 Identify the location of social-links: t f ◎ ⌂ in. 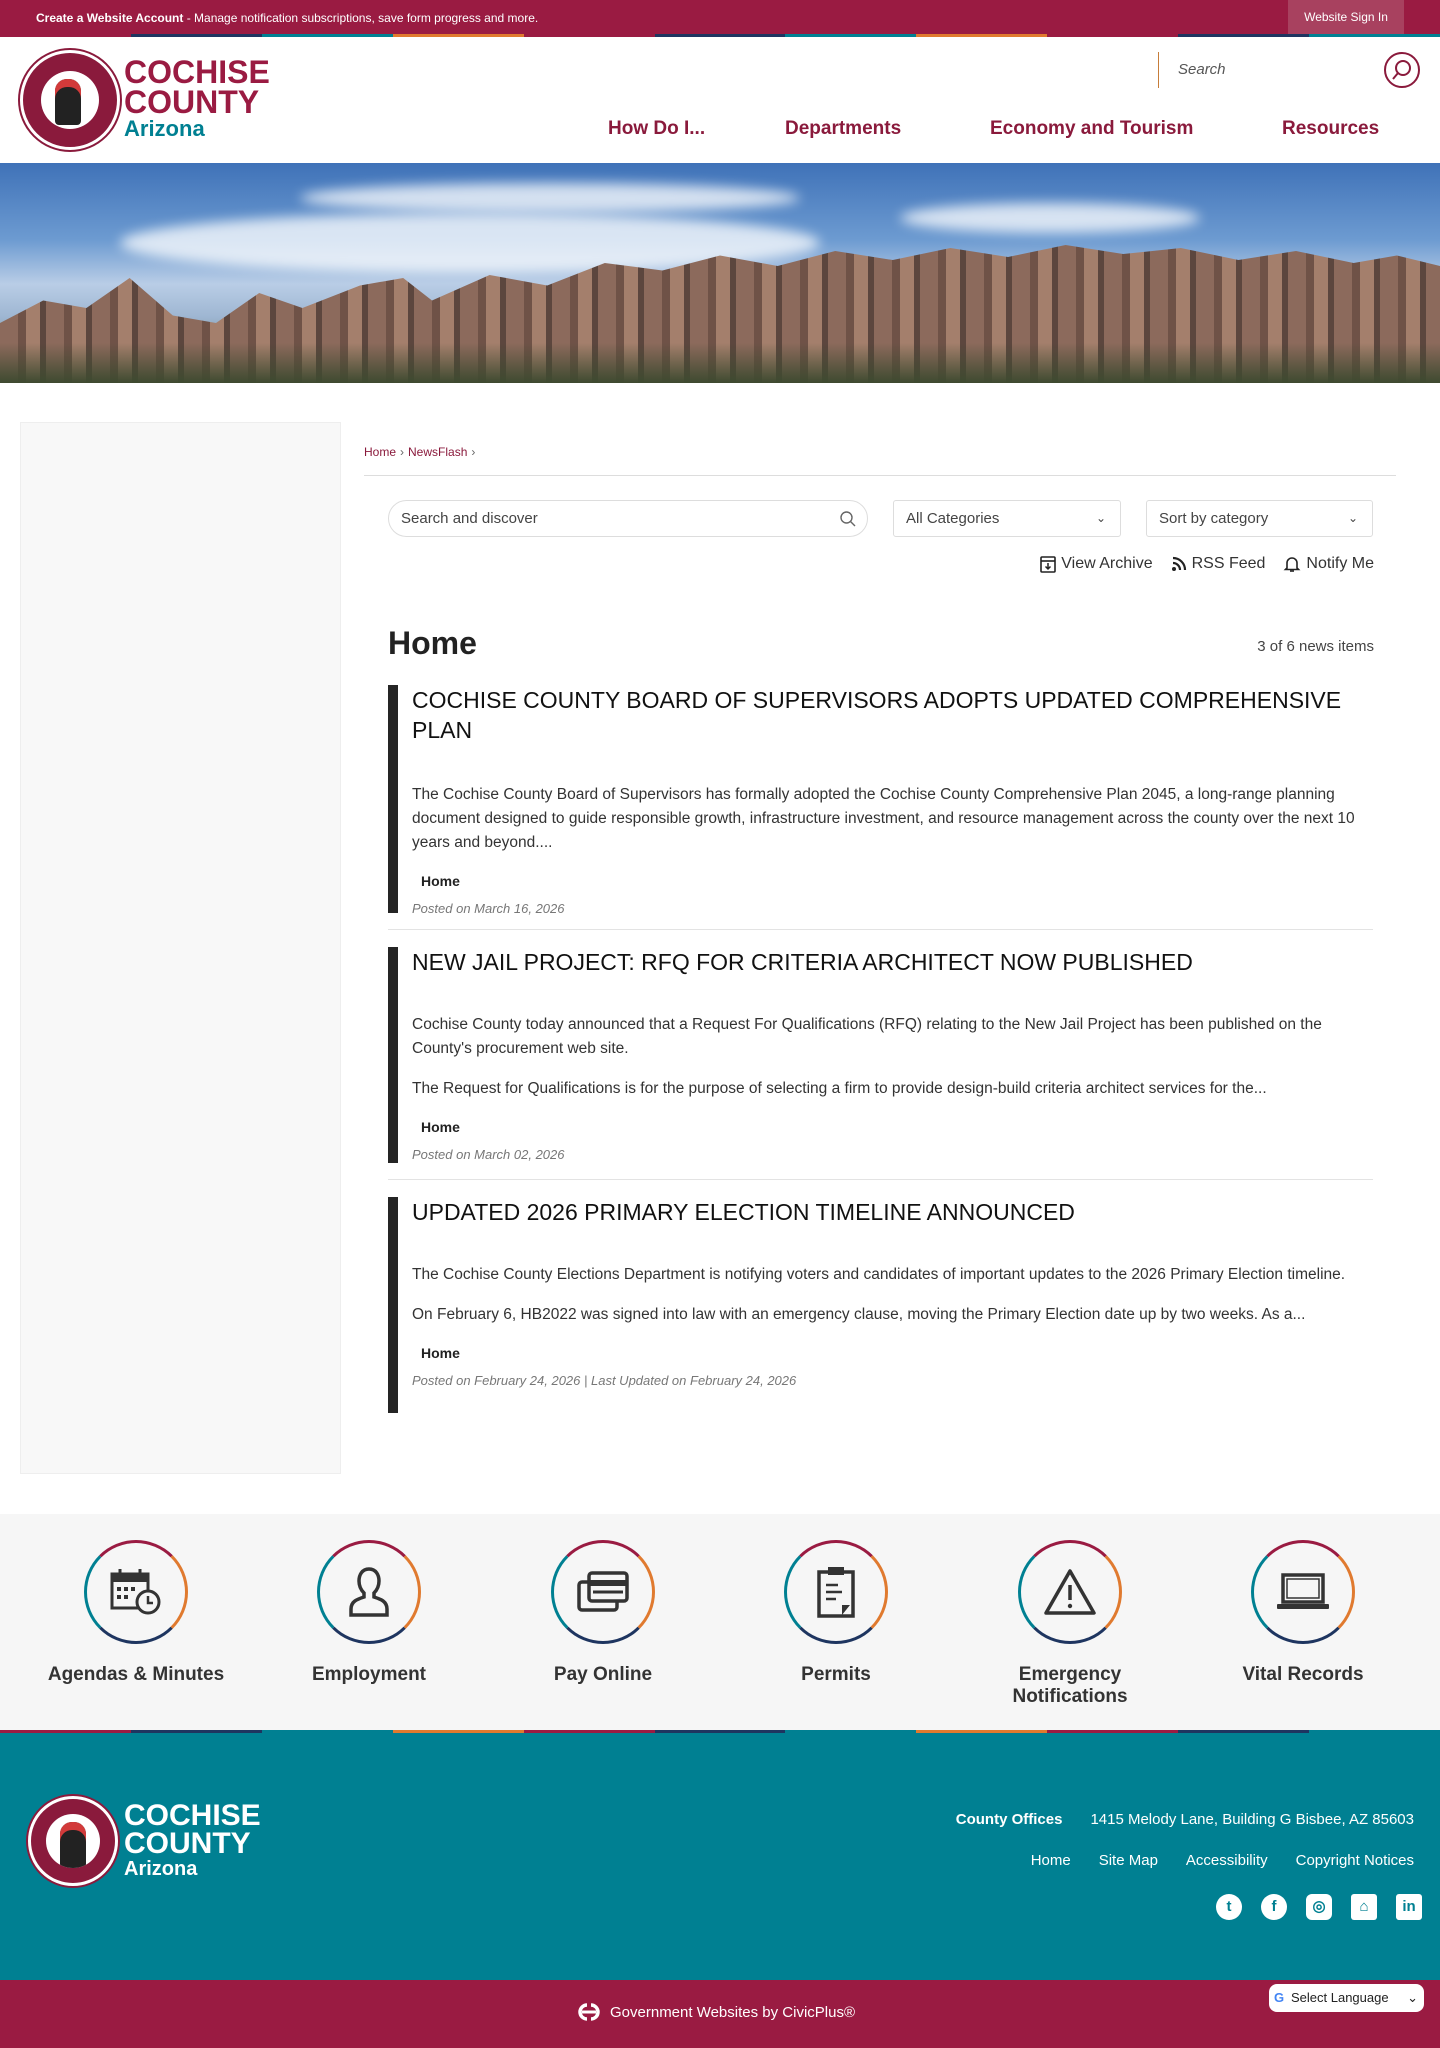
(1319, 1907).